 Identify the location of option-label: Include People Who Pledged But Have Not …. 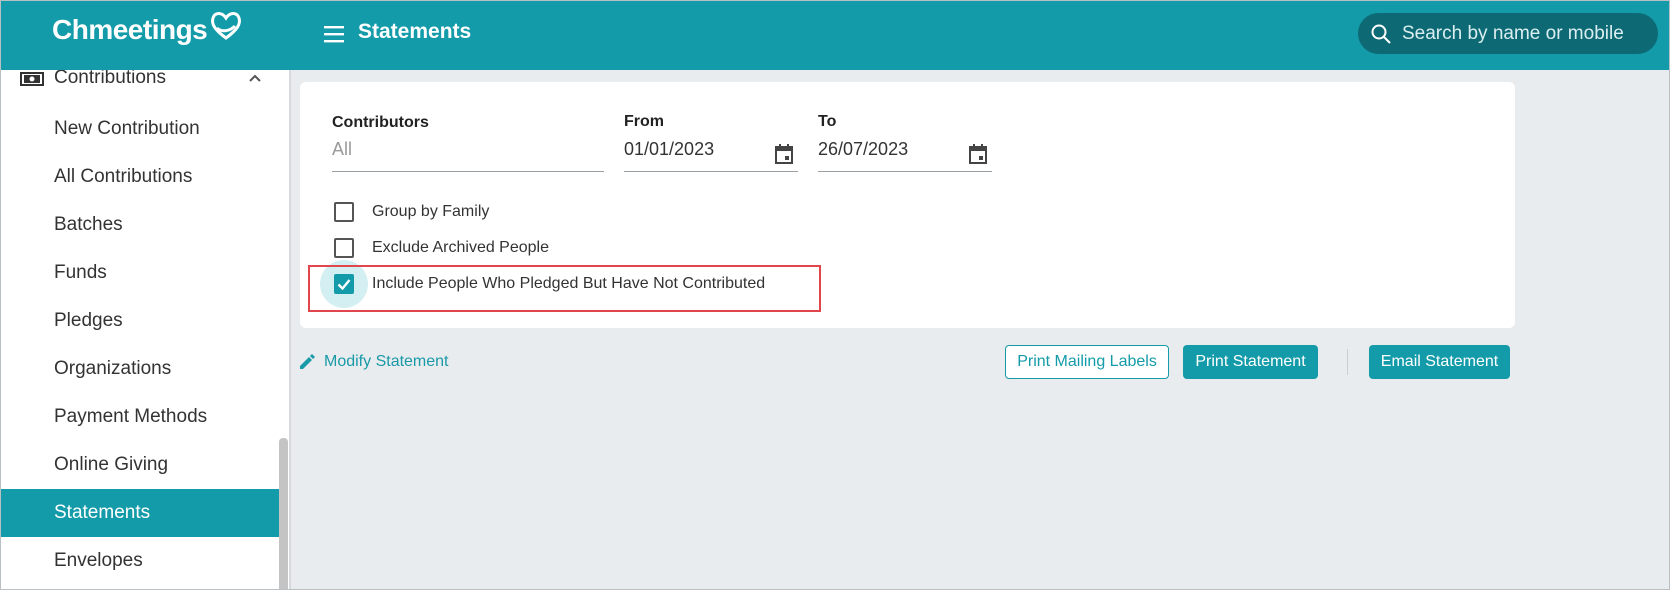
(569, 283).